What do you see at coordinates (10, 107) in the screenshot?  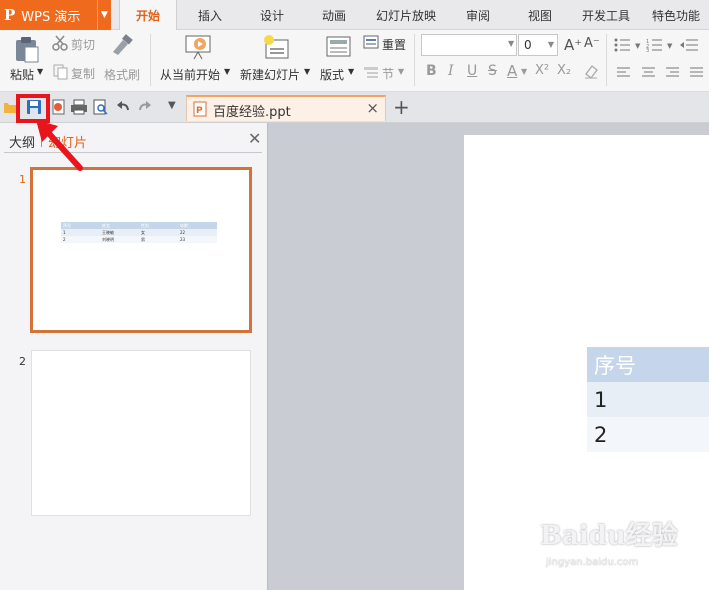 I see `open-folder-icon` at bounding box center [10, 107].